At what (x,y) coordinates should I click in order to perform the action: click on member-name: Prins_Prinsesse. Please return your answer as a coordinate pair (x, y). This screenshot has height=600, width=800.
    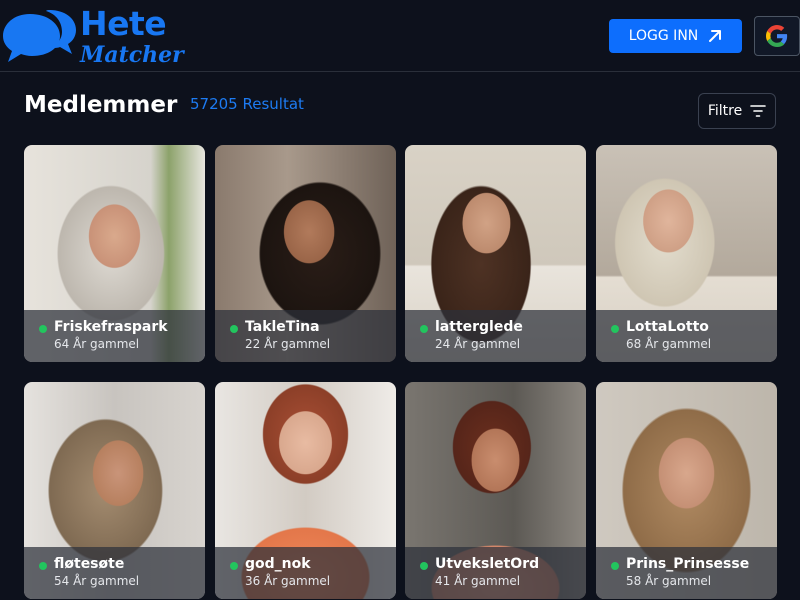
    Looking at the image, I should click on (688, 564).